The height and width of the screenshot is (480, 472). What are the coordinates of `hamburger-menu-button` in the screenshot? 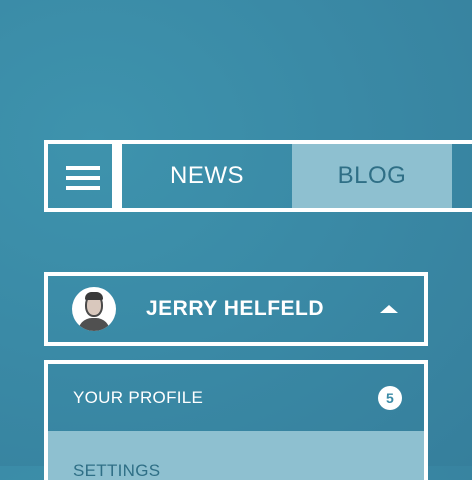 It's located at (82, 176).